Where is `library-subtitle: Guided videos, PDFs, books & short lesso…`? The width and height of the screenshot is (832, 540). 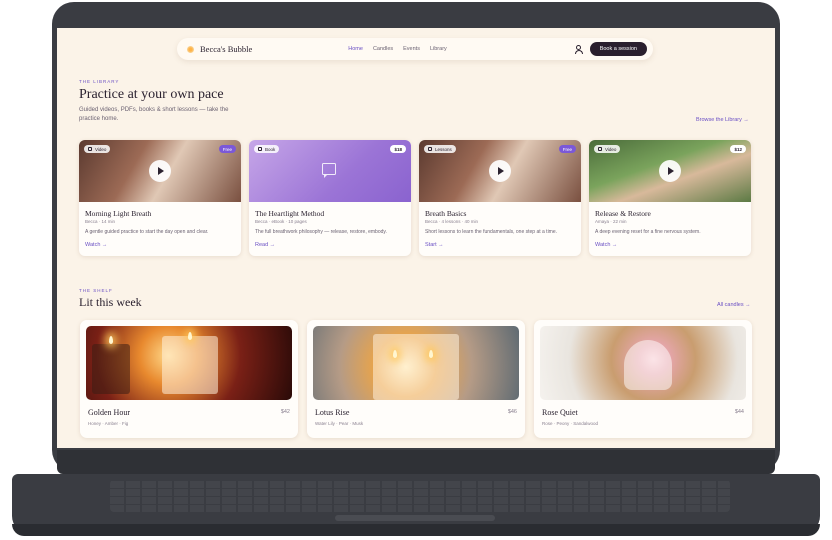
library-subtitle: Guided videos, PDFs, books & short lesso… is located at coordinates (154, 114).